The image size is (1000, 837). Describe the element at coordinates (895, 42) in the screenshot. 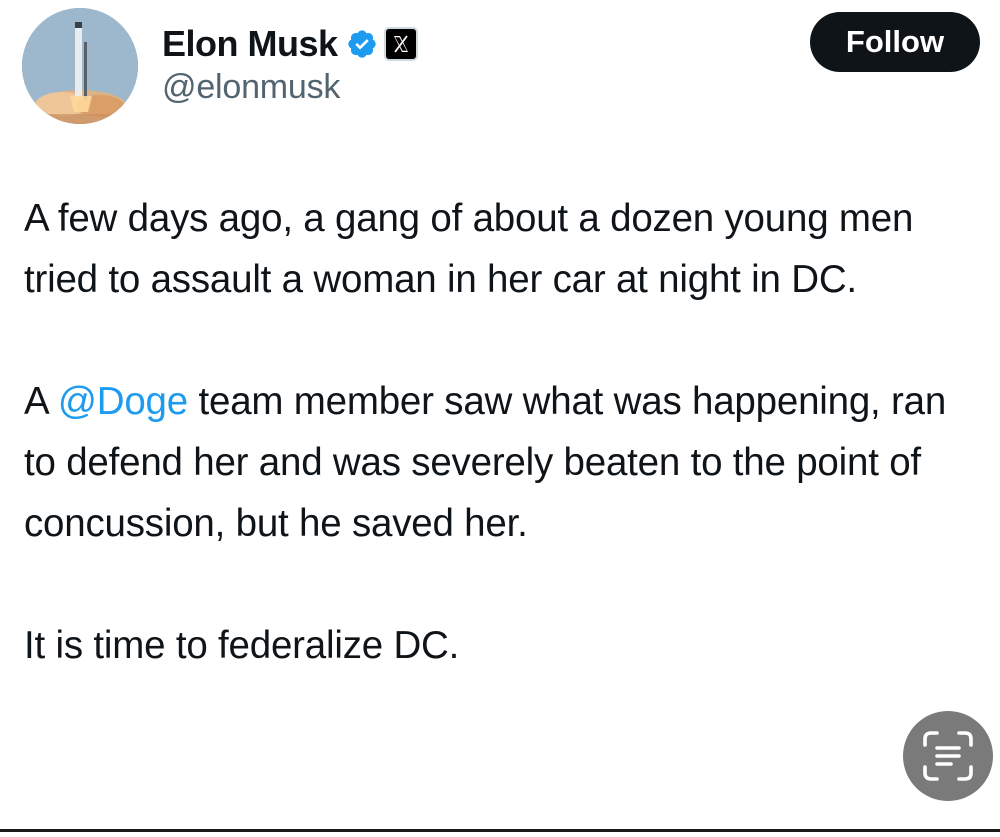

I see `follow-button: Follow` at that location.